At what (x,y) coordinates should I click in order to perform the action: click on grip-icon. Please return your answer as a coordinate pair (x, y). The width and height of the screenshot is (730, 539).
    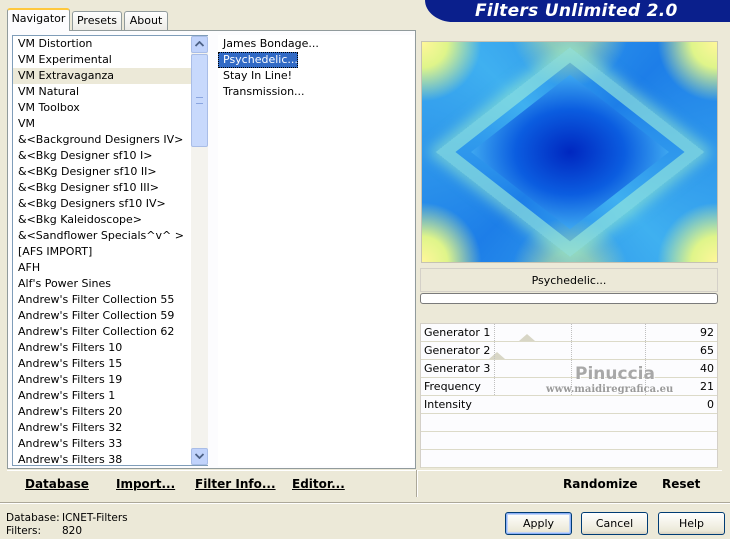
    Looking at the image, I should click on (199, 100).